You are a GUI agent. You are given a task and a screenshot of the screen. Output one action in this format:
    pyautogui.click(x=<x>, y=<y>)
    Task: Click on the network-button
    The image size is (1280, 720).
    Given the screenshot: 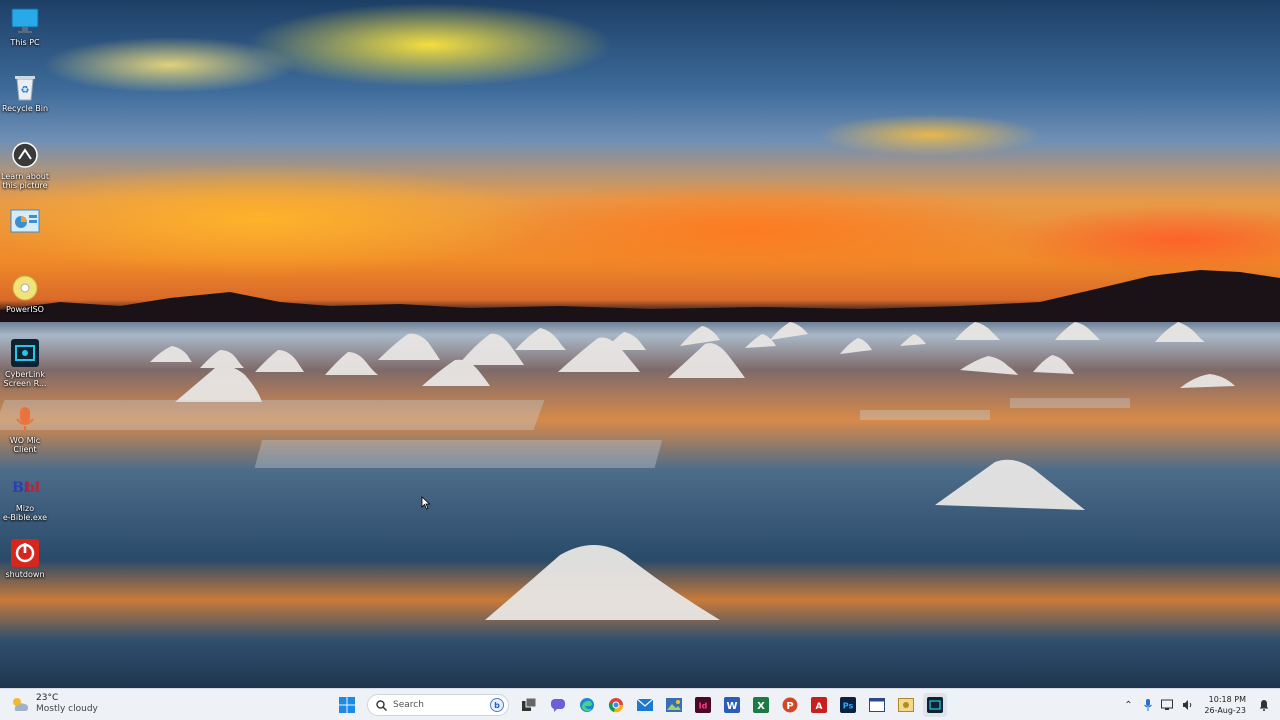 What is the action you would take?
    pyautogui.click(x=1168, y=705)
    